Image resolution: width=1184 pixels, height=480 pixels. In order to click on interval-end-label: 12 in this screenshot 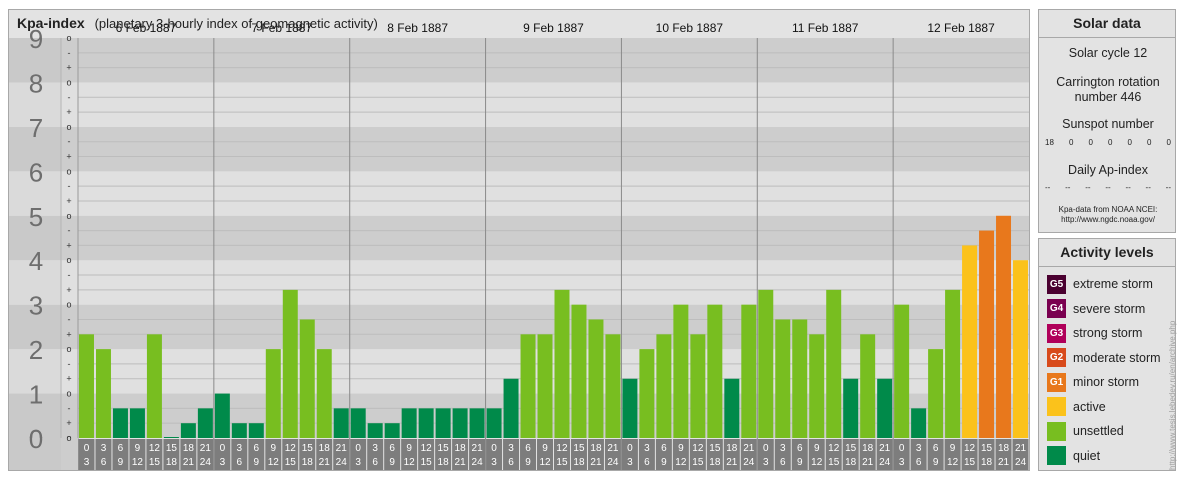, I will do `click(953, 462)`.